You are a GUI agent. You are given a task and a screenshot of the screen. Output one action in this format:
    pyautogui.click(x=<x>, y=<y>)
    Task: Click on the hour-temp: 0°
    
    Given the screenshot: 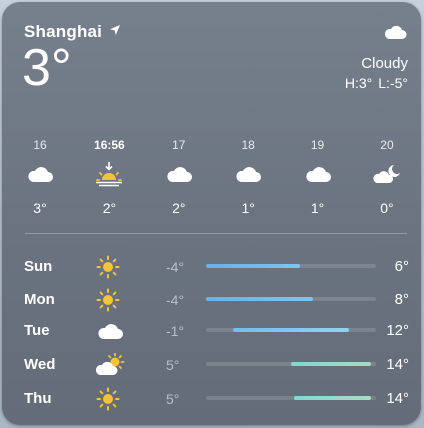 What is the action you would take?
    pyautogui.click(x=387, y=208)
    